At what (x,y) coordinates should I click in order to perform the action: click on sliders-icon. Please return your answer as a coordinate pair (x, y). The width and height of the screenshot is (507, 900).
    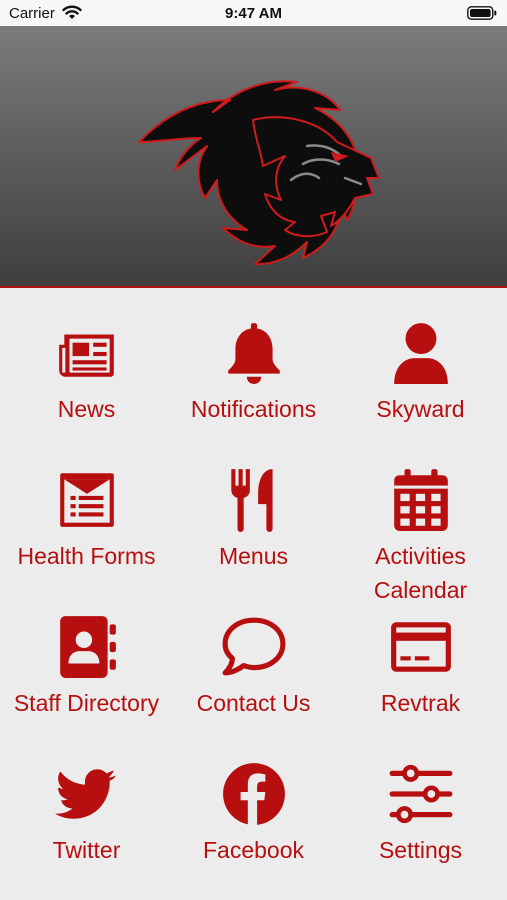
    Looking at the image, I should click on (420, 794).